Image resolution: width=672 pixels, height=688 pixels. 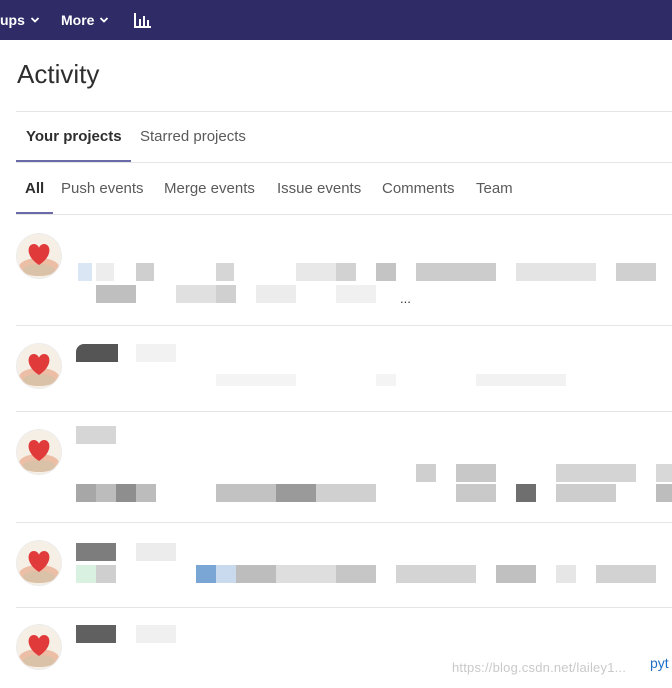 I want to click on filter-comments: Comments, so click(x=418, y=188).